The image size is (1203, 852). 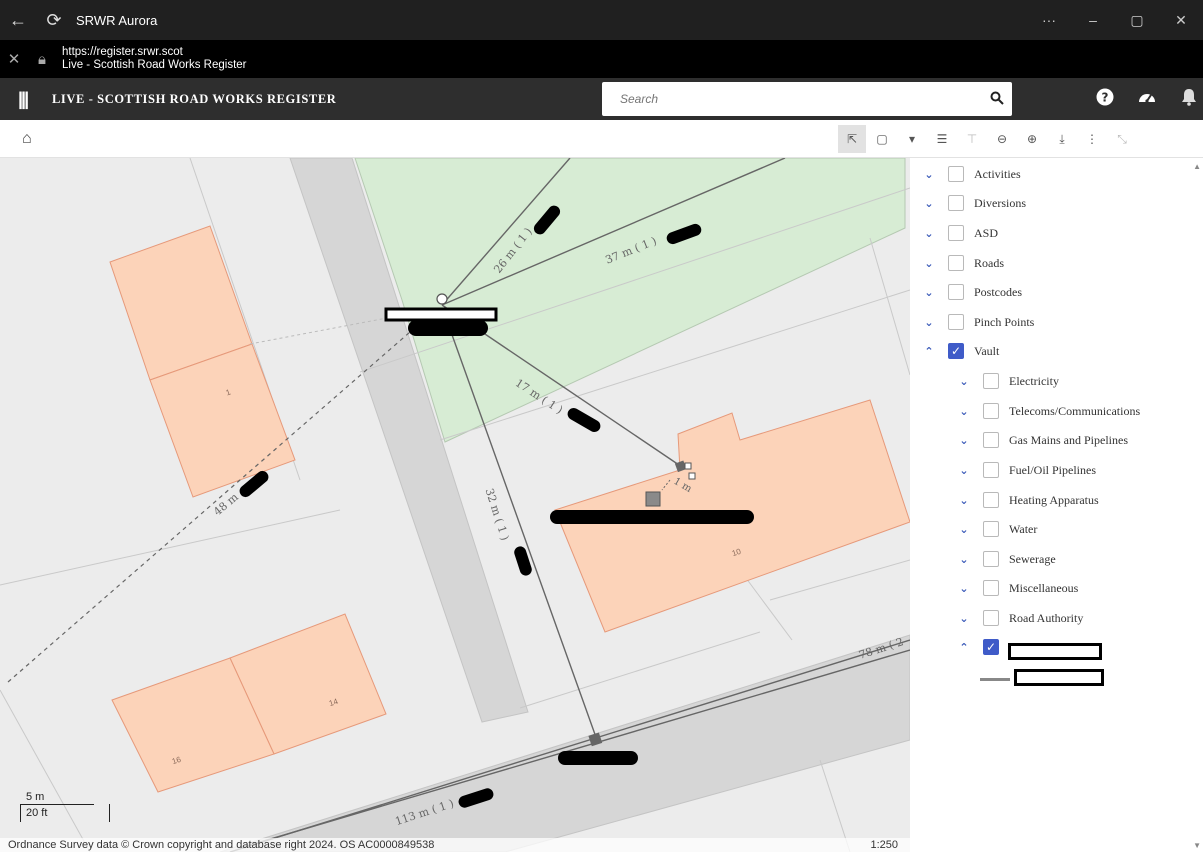 What do you see at coordinates (1197, 166) in the screenshot?
I see `scroll-up-icon: ▲` at bounding box center [1197, 166].